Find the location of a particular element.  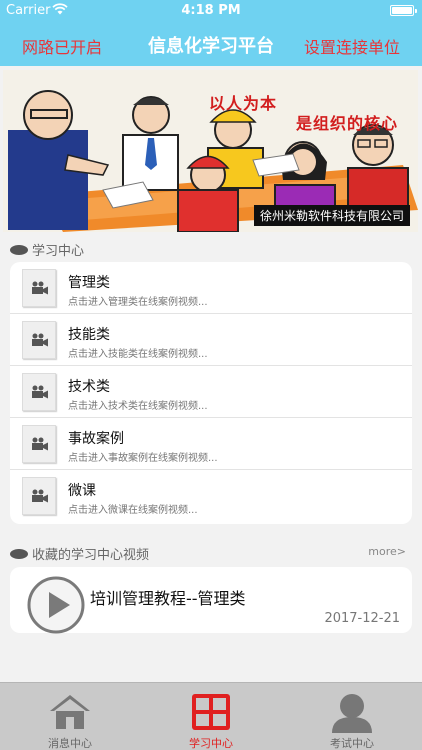

study-center-header: 学习中心 is located at coordinates (47, 250).